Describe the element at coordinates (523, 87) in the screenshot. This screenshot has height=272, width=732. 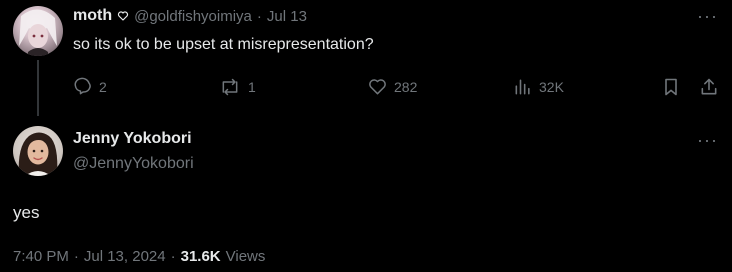
I see `analytics-icon` at that location.